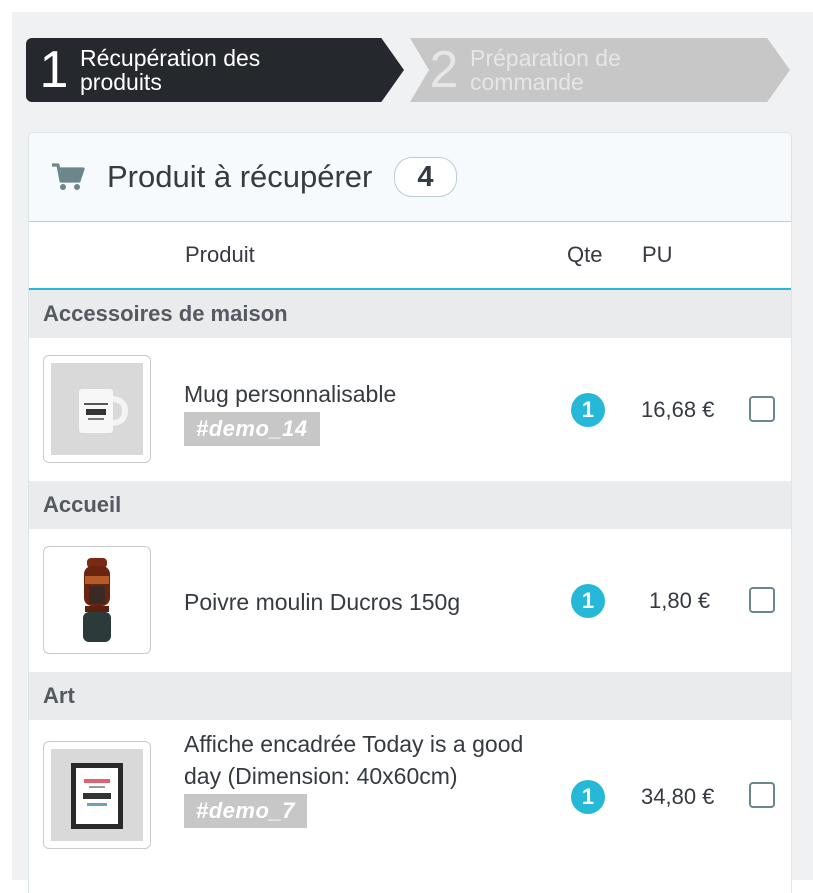  Describe the element at coordinates (54, 70) in the screenshot. I see `step-1-number: 1` at that location.